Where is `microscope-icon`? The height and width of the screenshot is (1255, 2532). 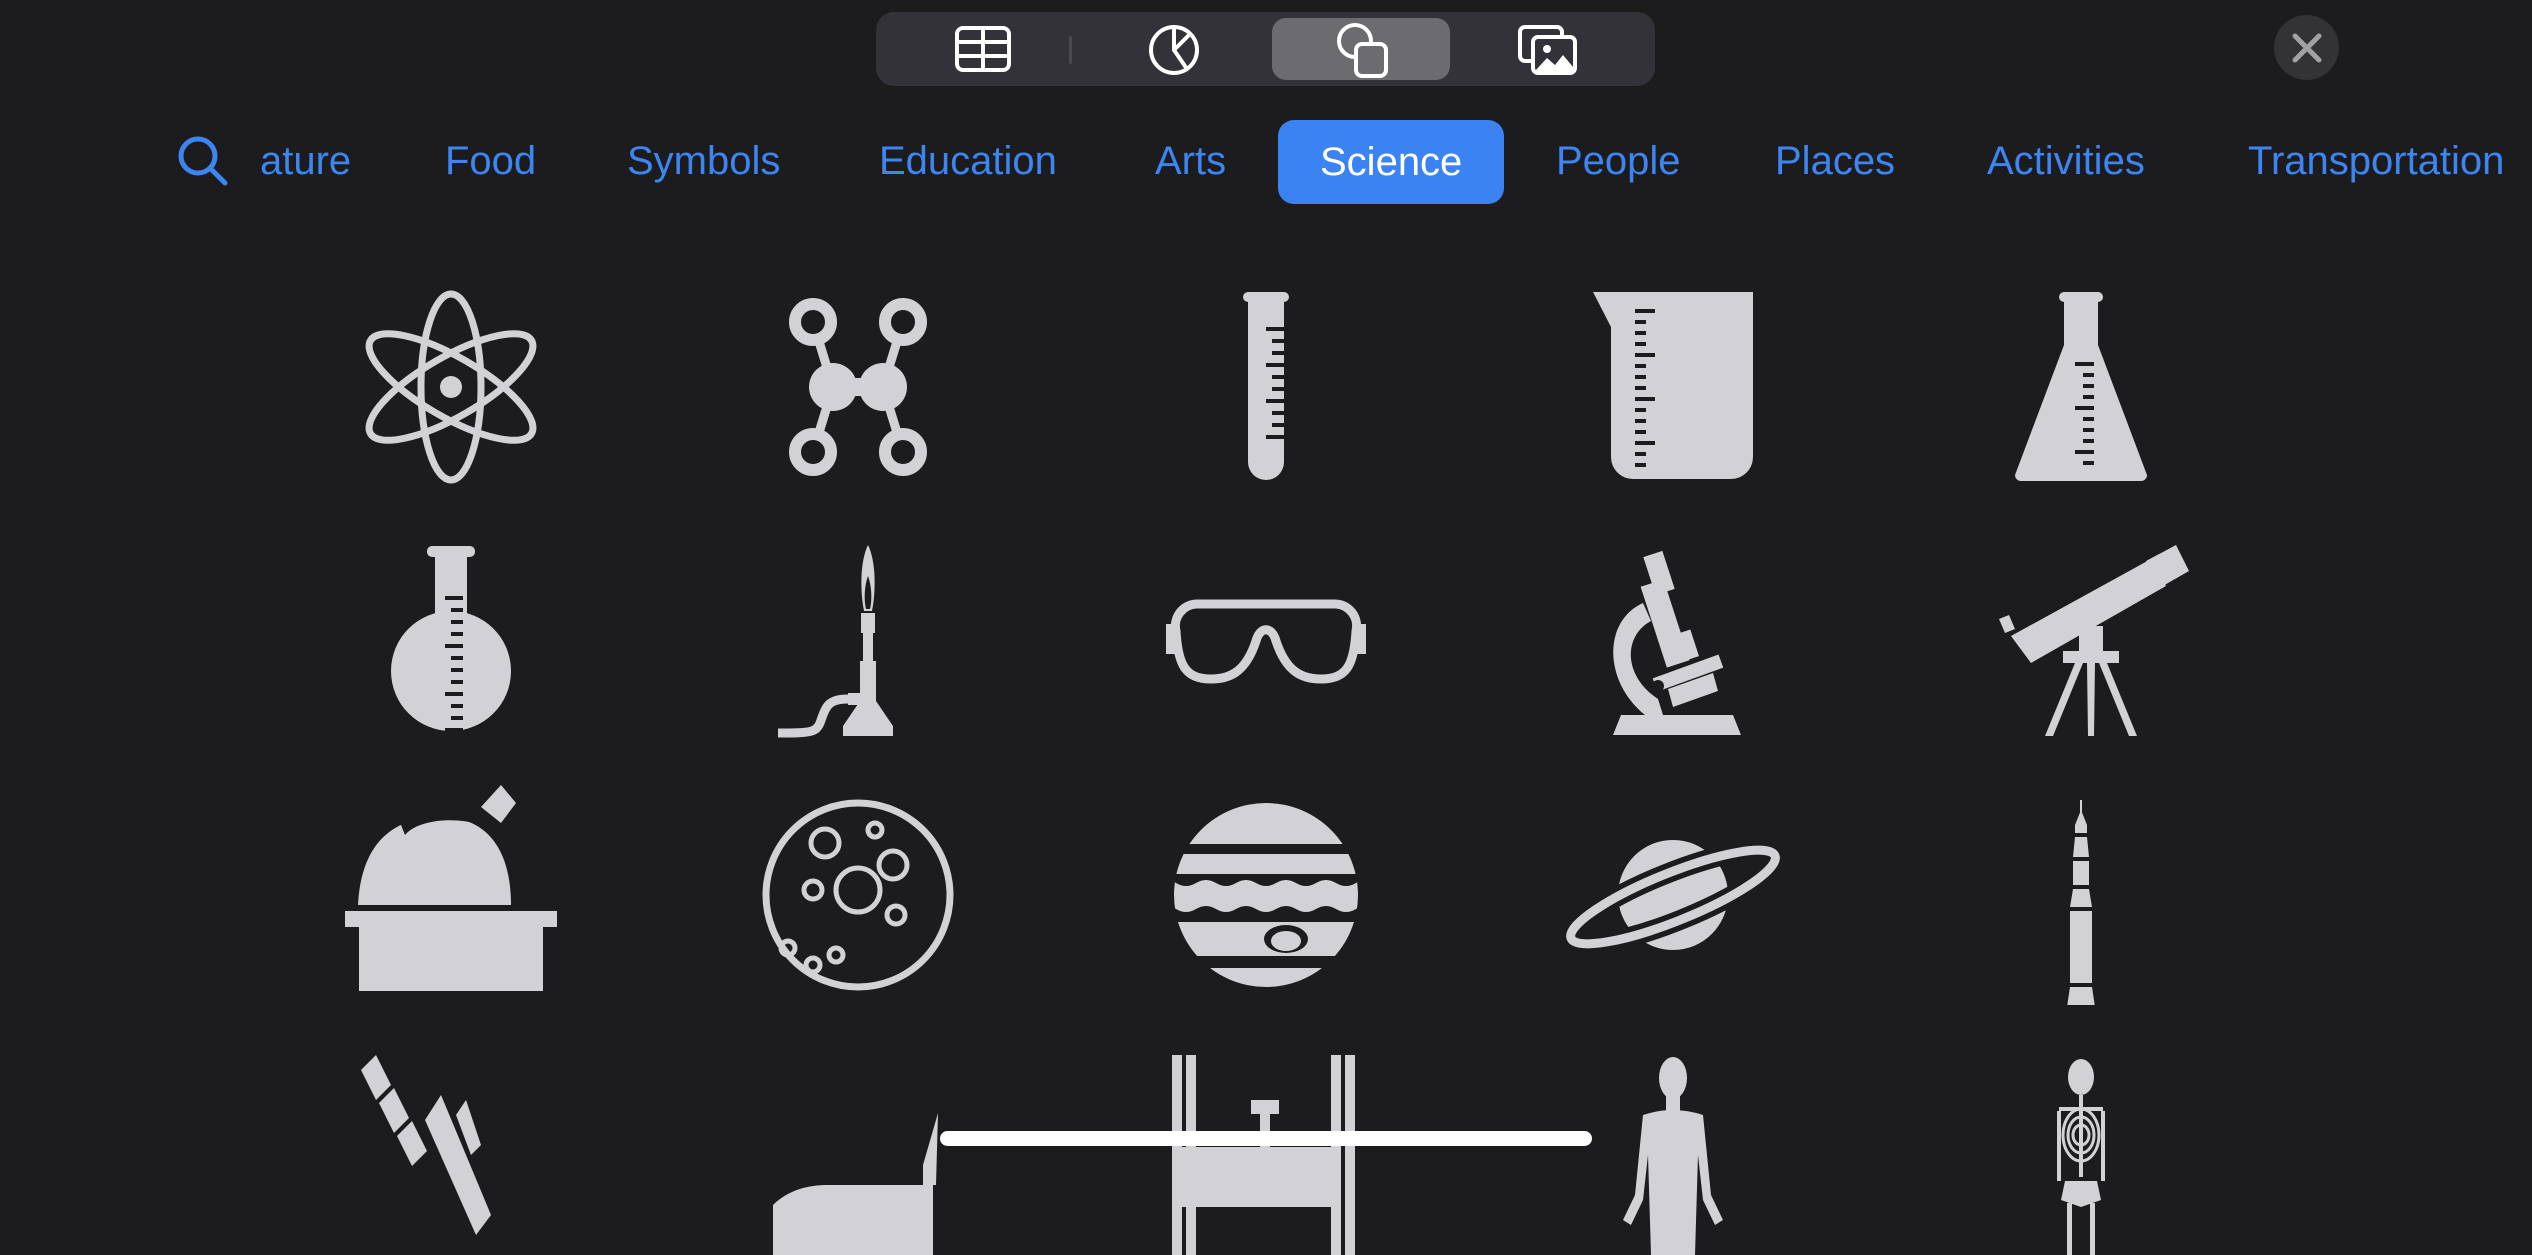 microscope-icon is located at coordinates (1677, 642).